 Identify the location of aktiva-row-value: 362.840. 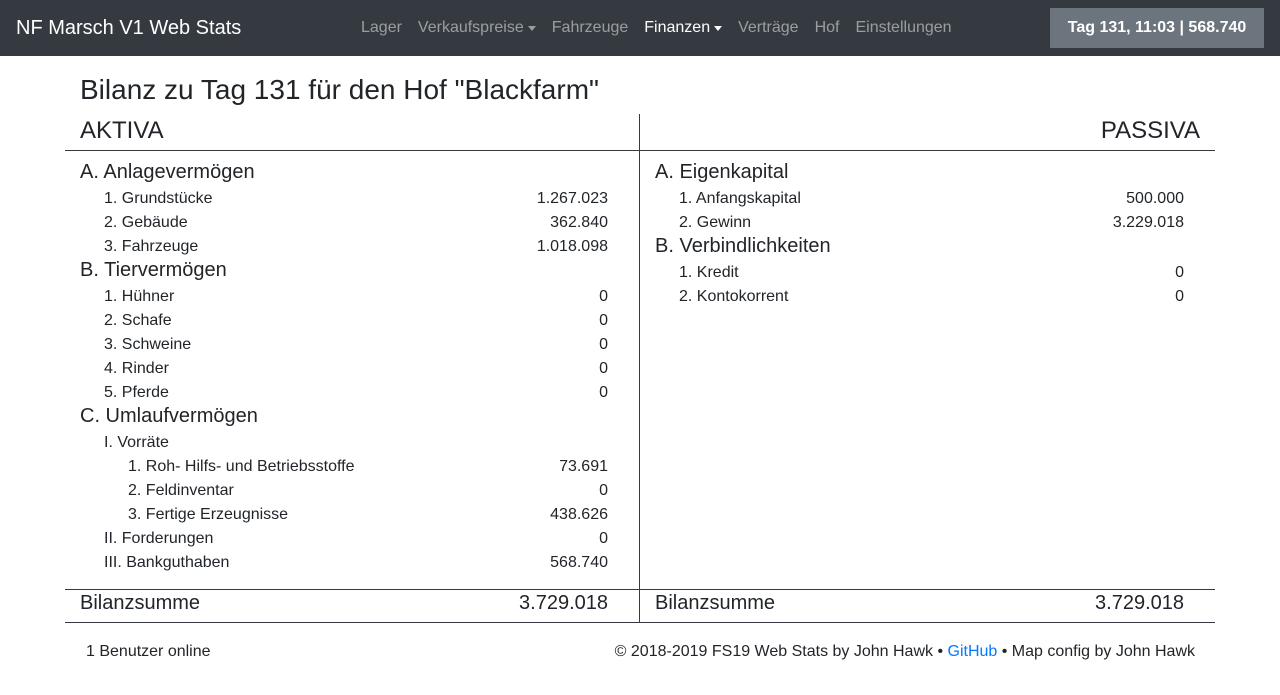
(579, 222).